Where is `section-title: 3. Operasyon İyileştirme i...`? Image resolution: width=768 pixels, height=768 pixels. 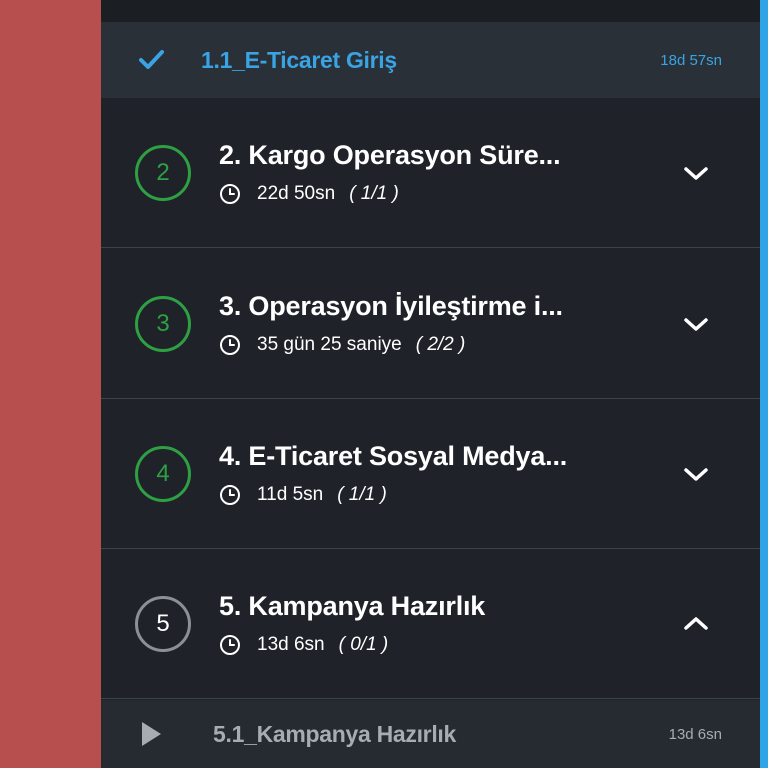
section-title: 3. Operasyon İyileştirme i... is located at coordinates (391, 306).